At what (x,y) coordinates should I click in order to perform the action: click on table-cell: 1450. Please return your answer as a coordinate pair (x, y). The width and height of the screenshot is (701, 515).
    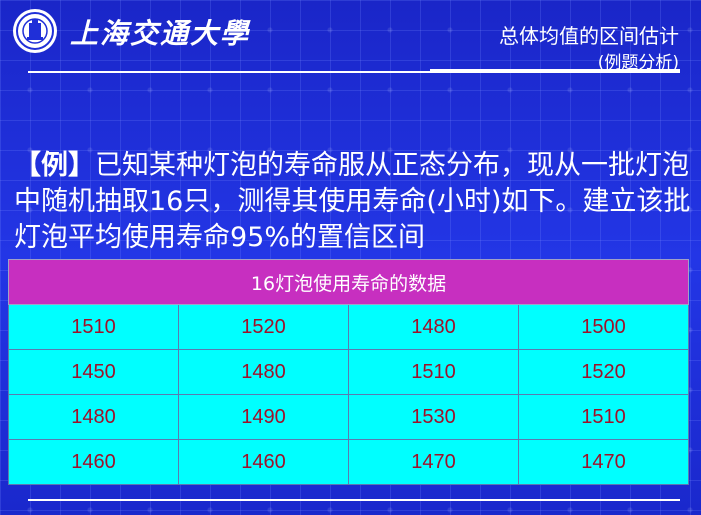
    Looking at the image, I should click on (93, 372).